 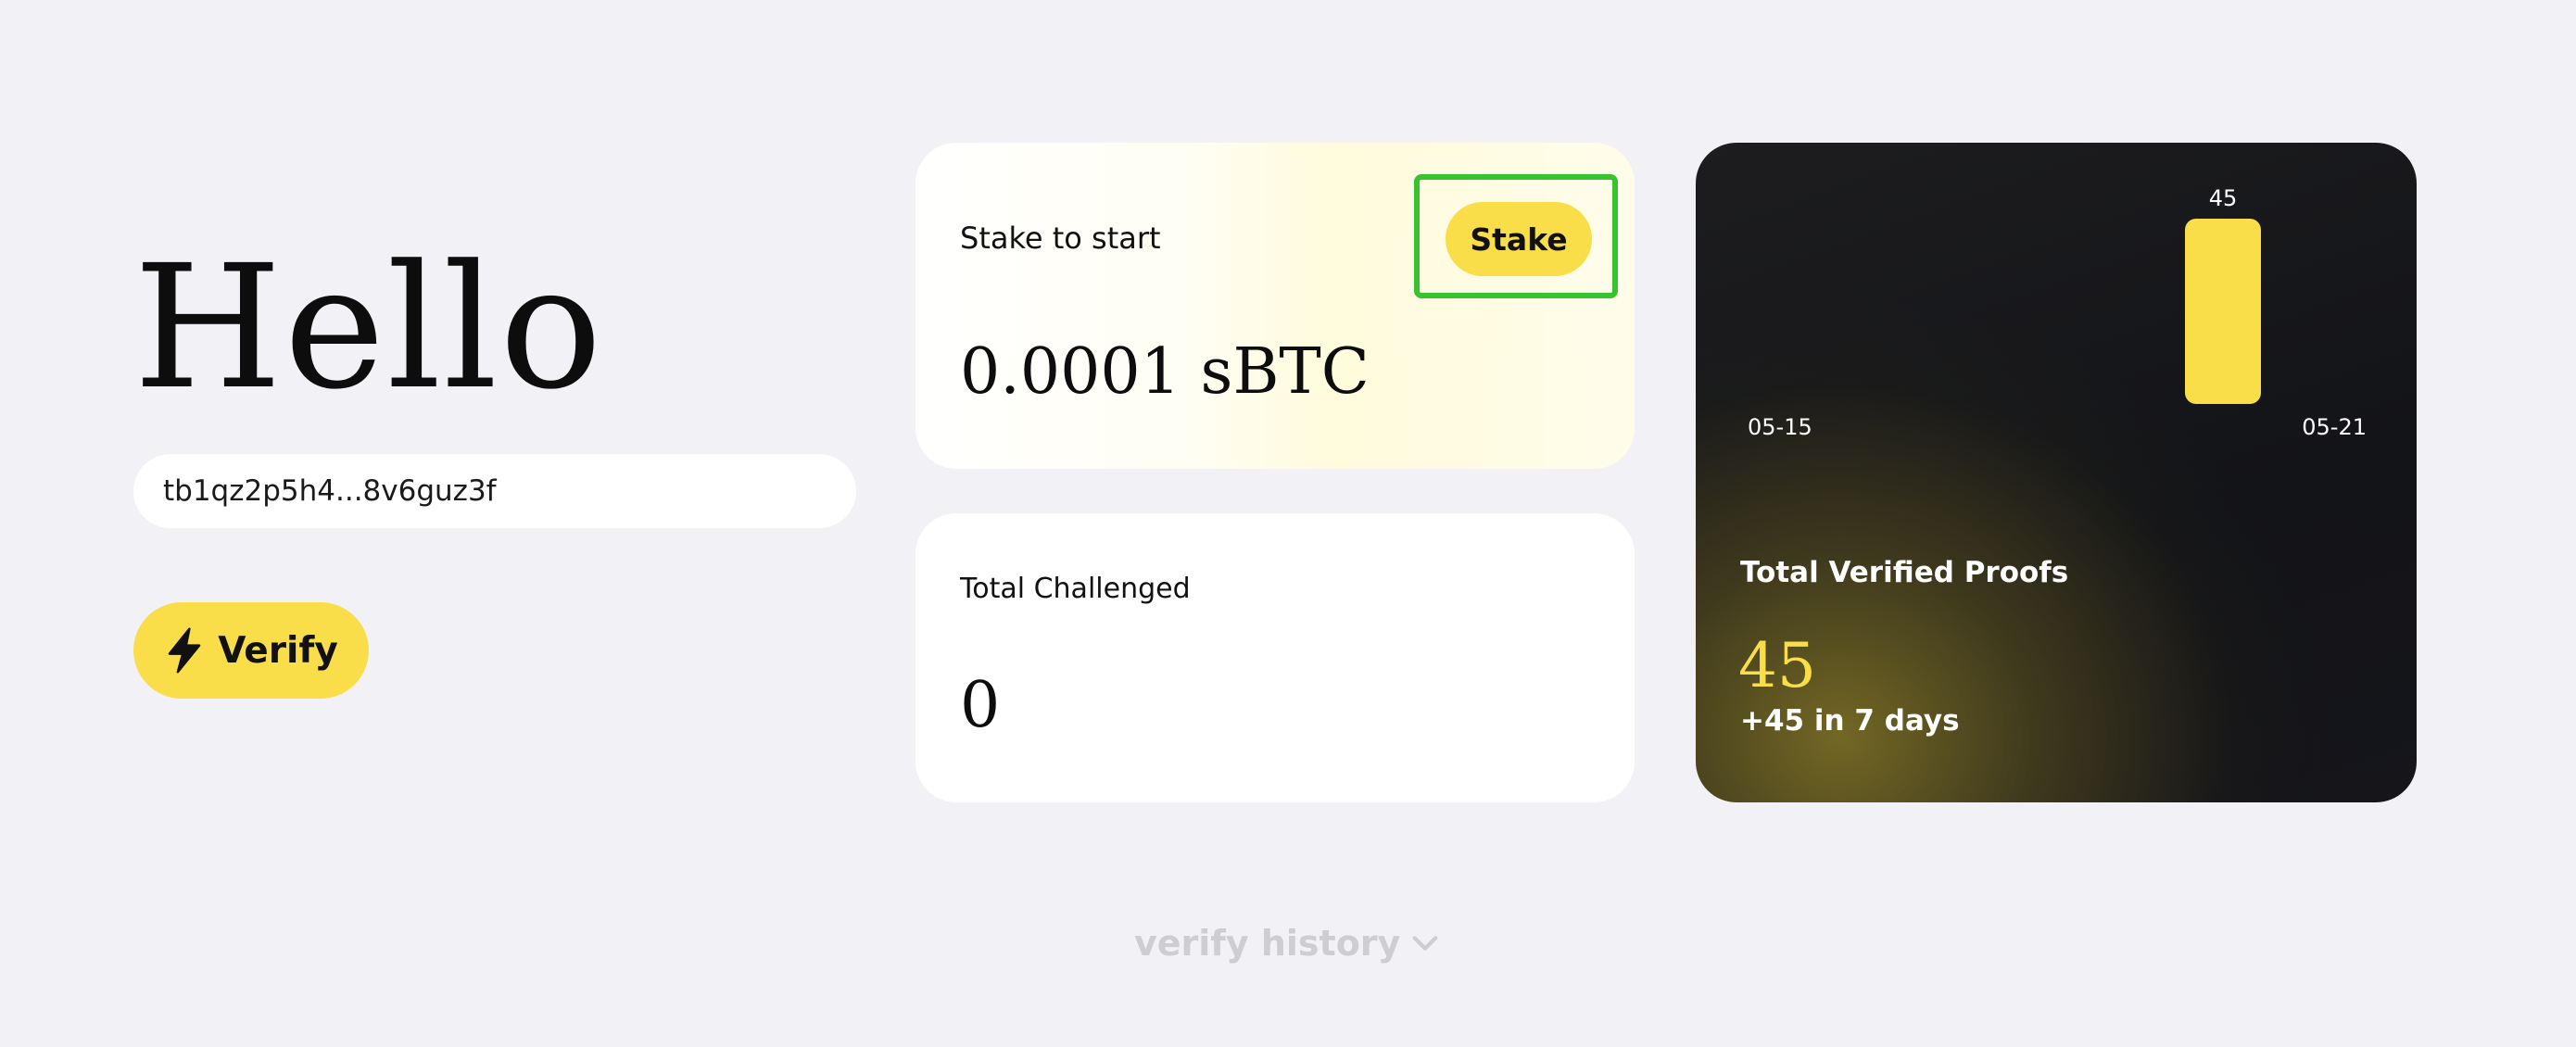 I want to click on x-axis-end-label: 05-21, so click(x=2334, y=427).